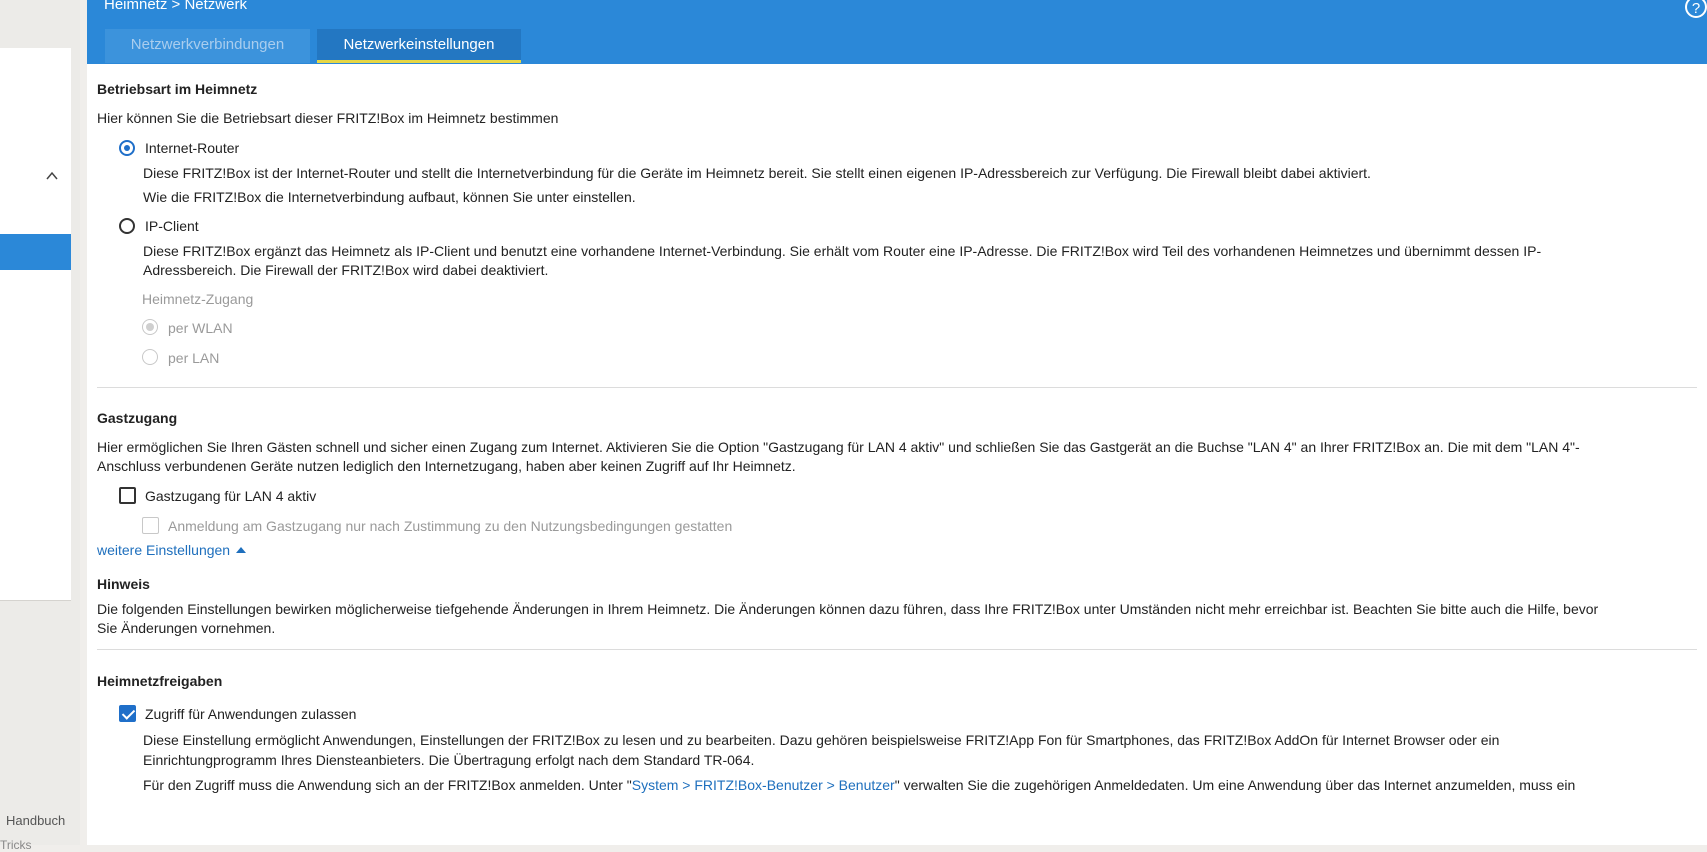 This screenshot has width=1707, height=852. Describe the element at coordinates (127, 713) in the screenshot. I see `checkbox-zugriff-anwendungen` at that location.